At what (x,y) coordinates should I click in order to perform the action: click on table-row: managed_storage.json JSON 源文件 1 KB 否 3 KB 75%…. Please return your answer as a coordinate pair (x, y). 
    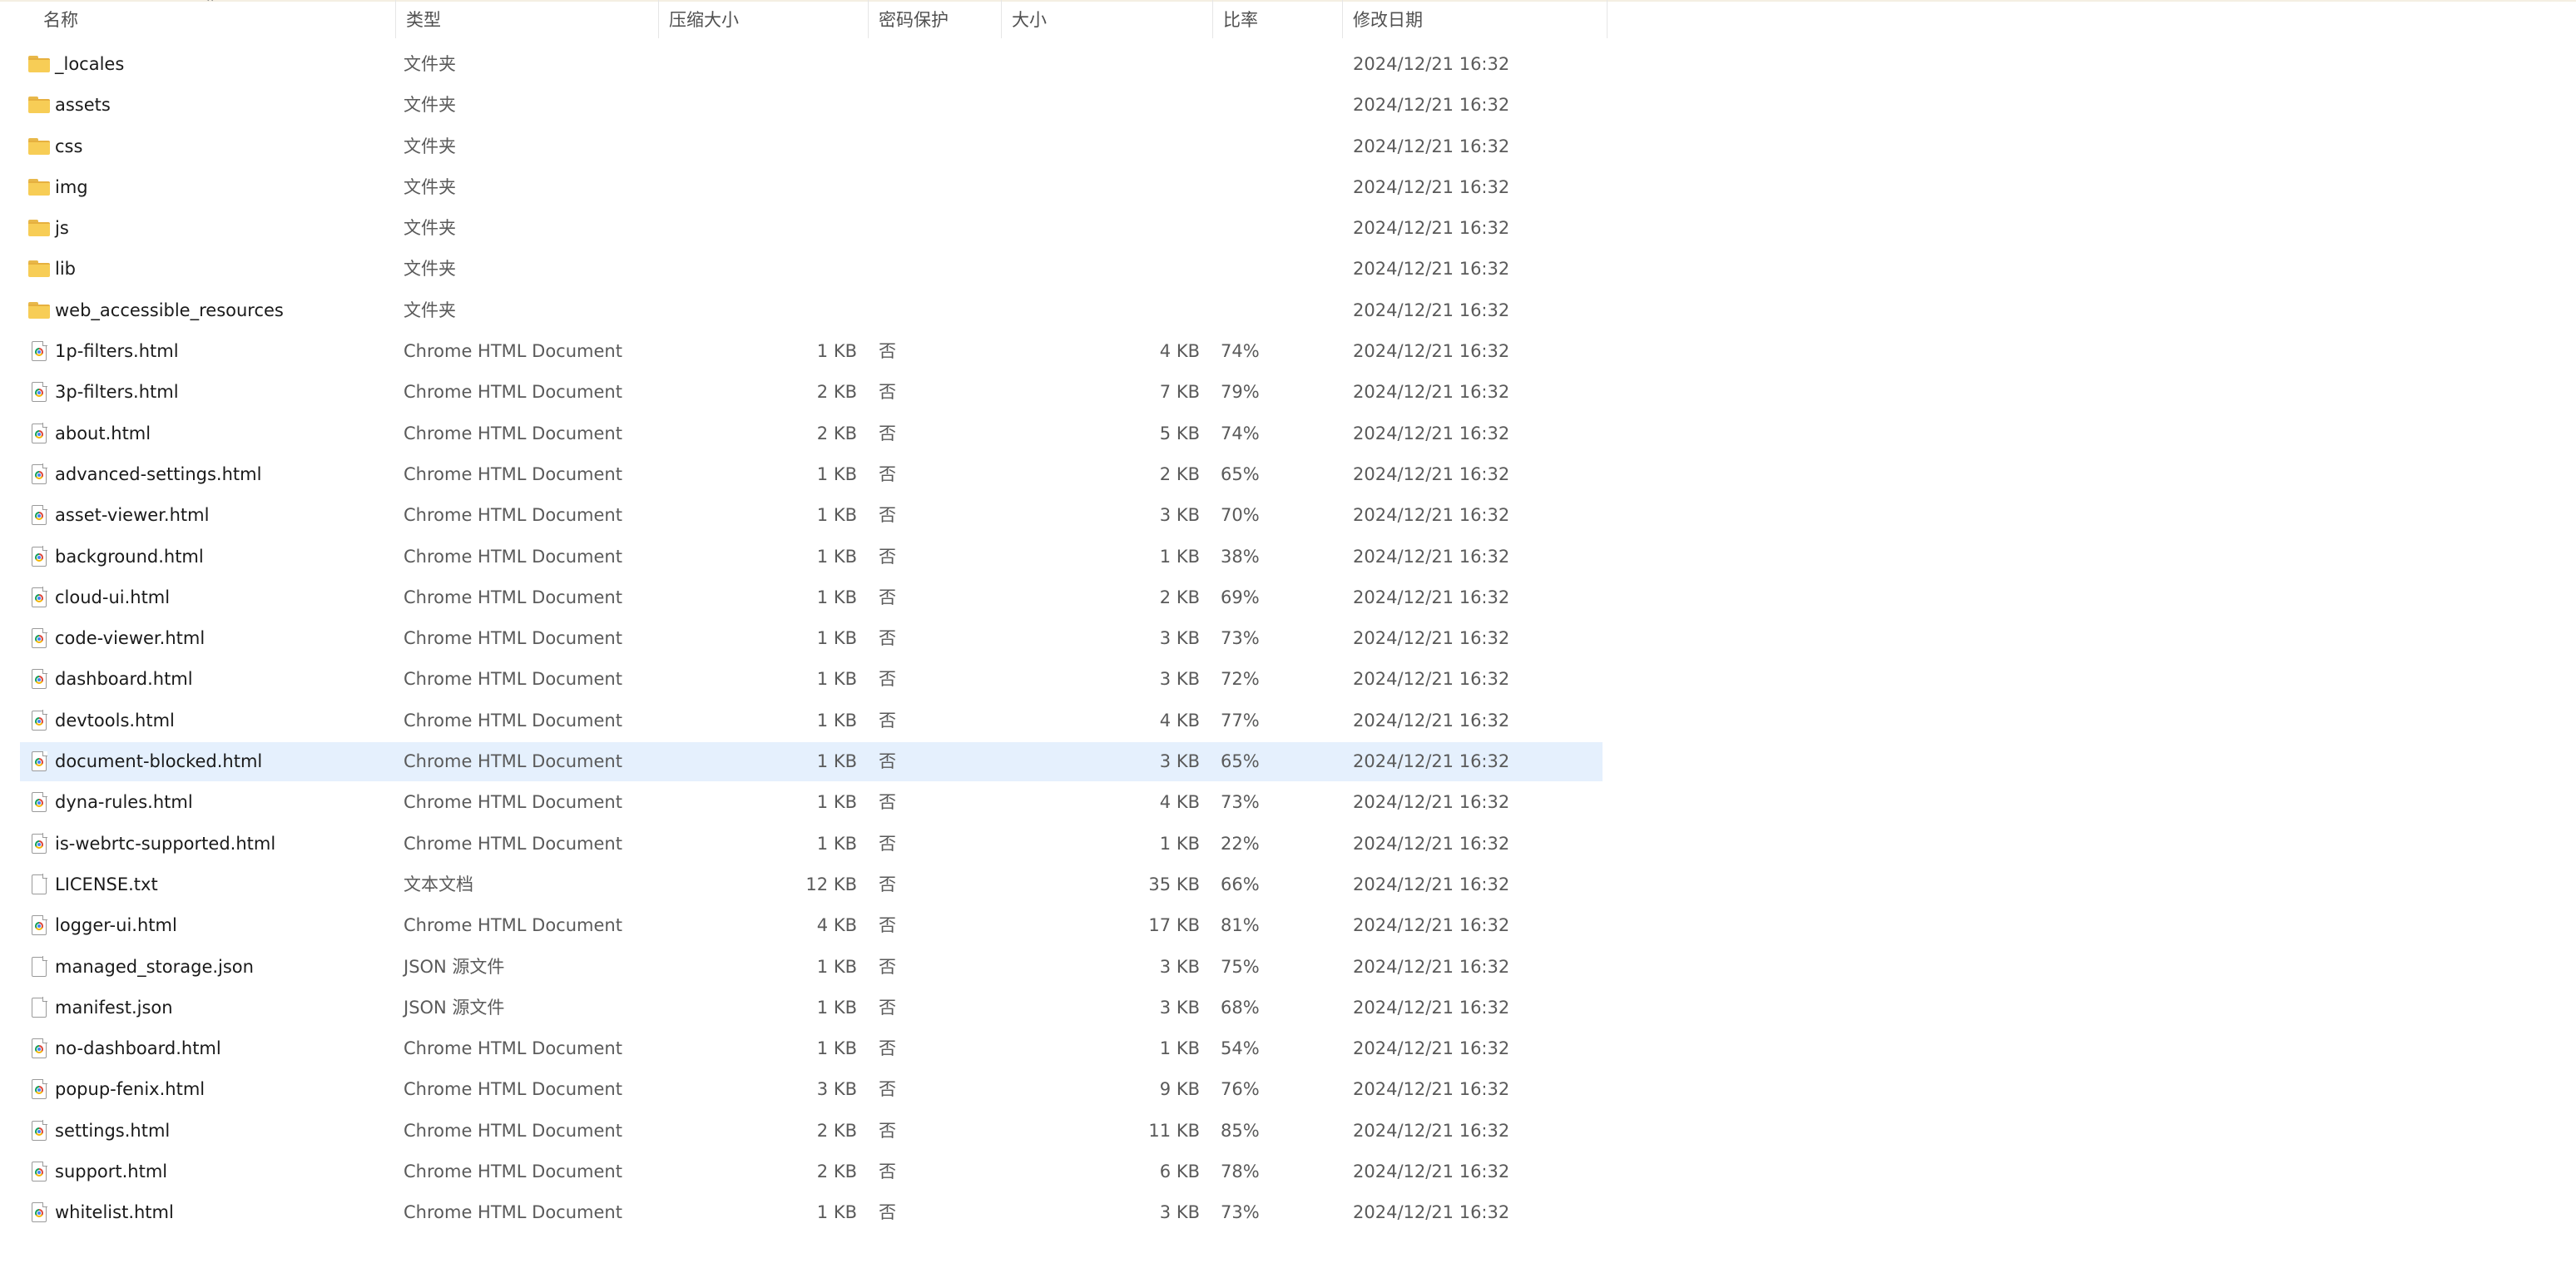
    Looking at the image, I should click on (804, 967).